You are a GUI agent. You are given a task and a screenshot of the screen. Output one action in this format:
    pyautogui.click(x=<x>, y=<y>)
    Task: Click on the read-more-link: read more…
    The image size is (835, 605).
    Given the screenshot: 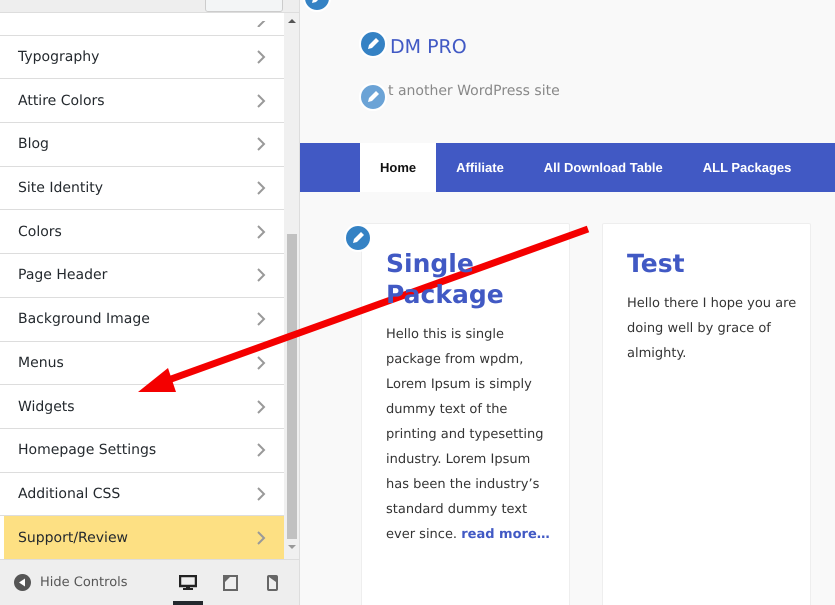 What is the action you would take?
    pyautogui.click(x=505, y=534)
    